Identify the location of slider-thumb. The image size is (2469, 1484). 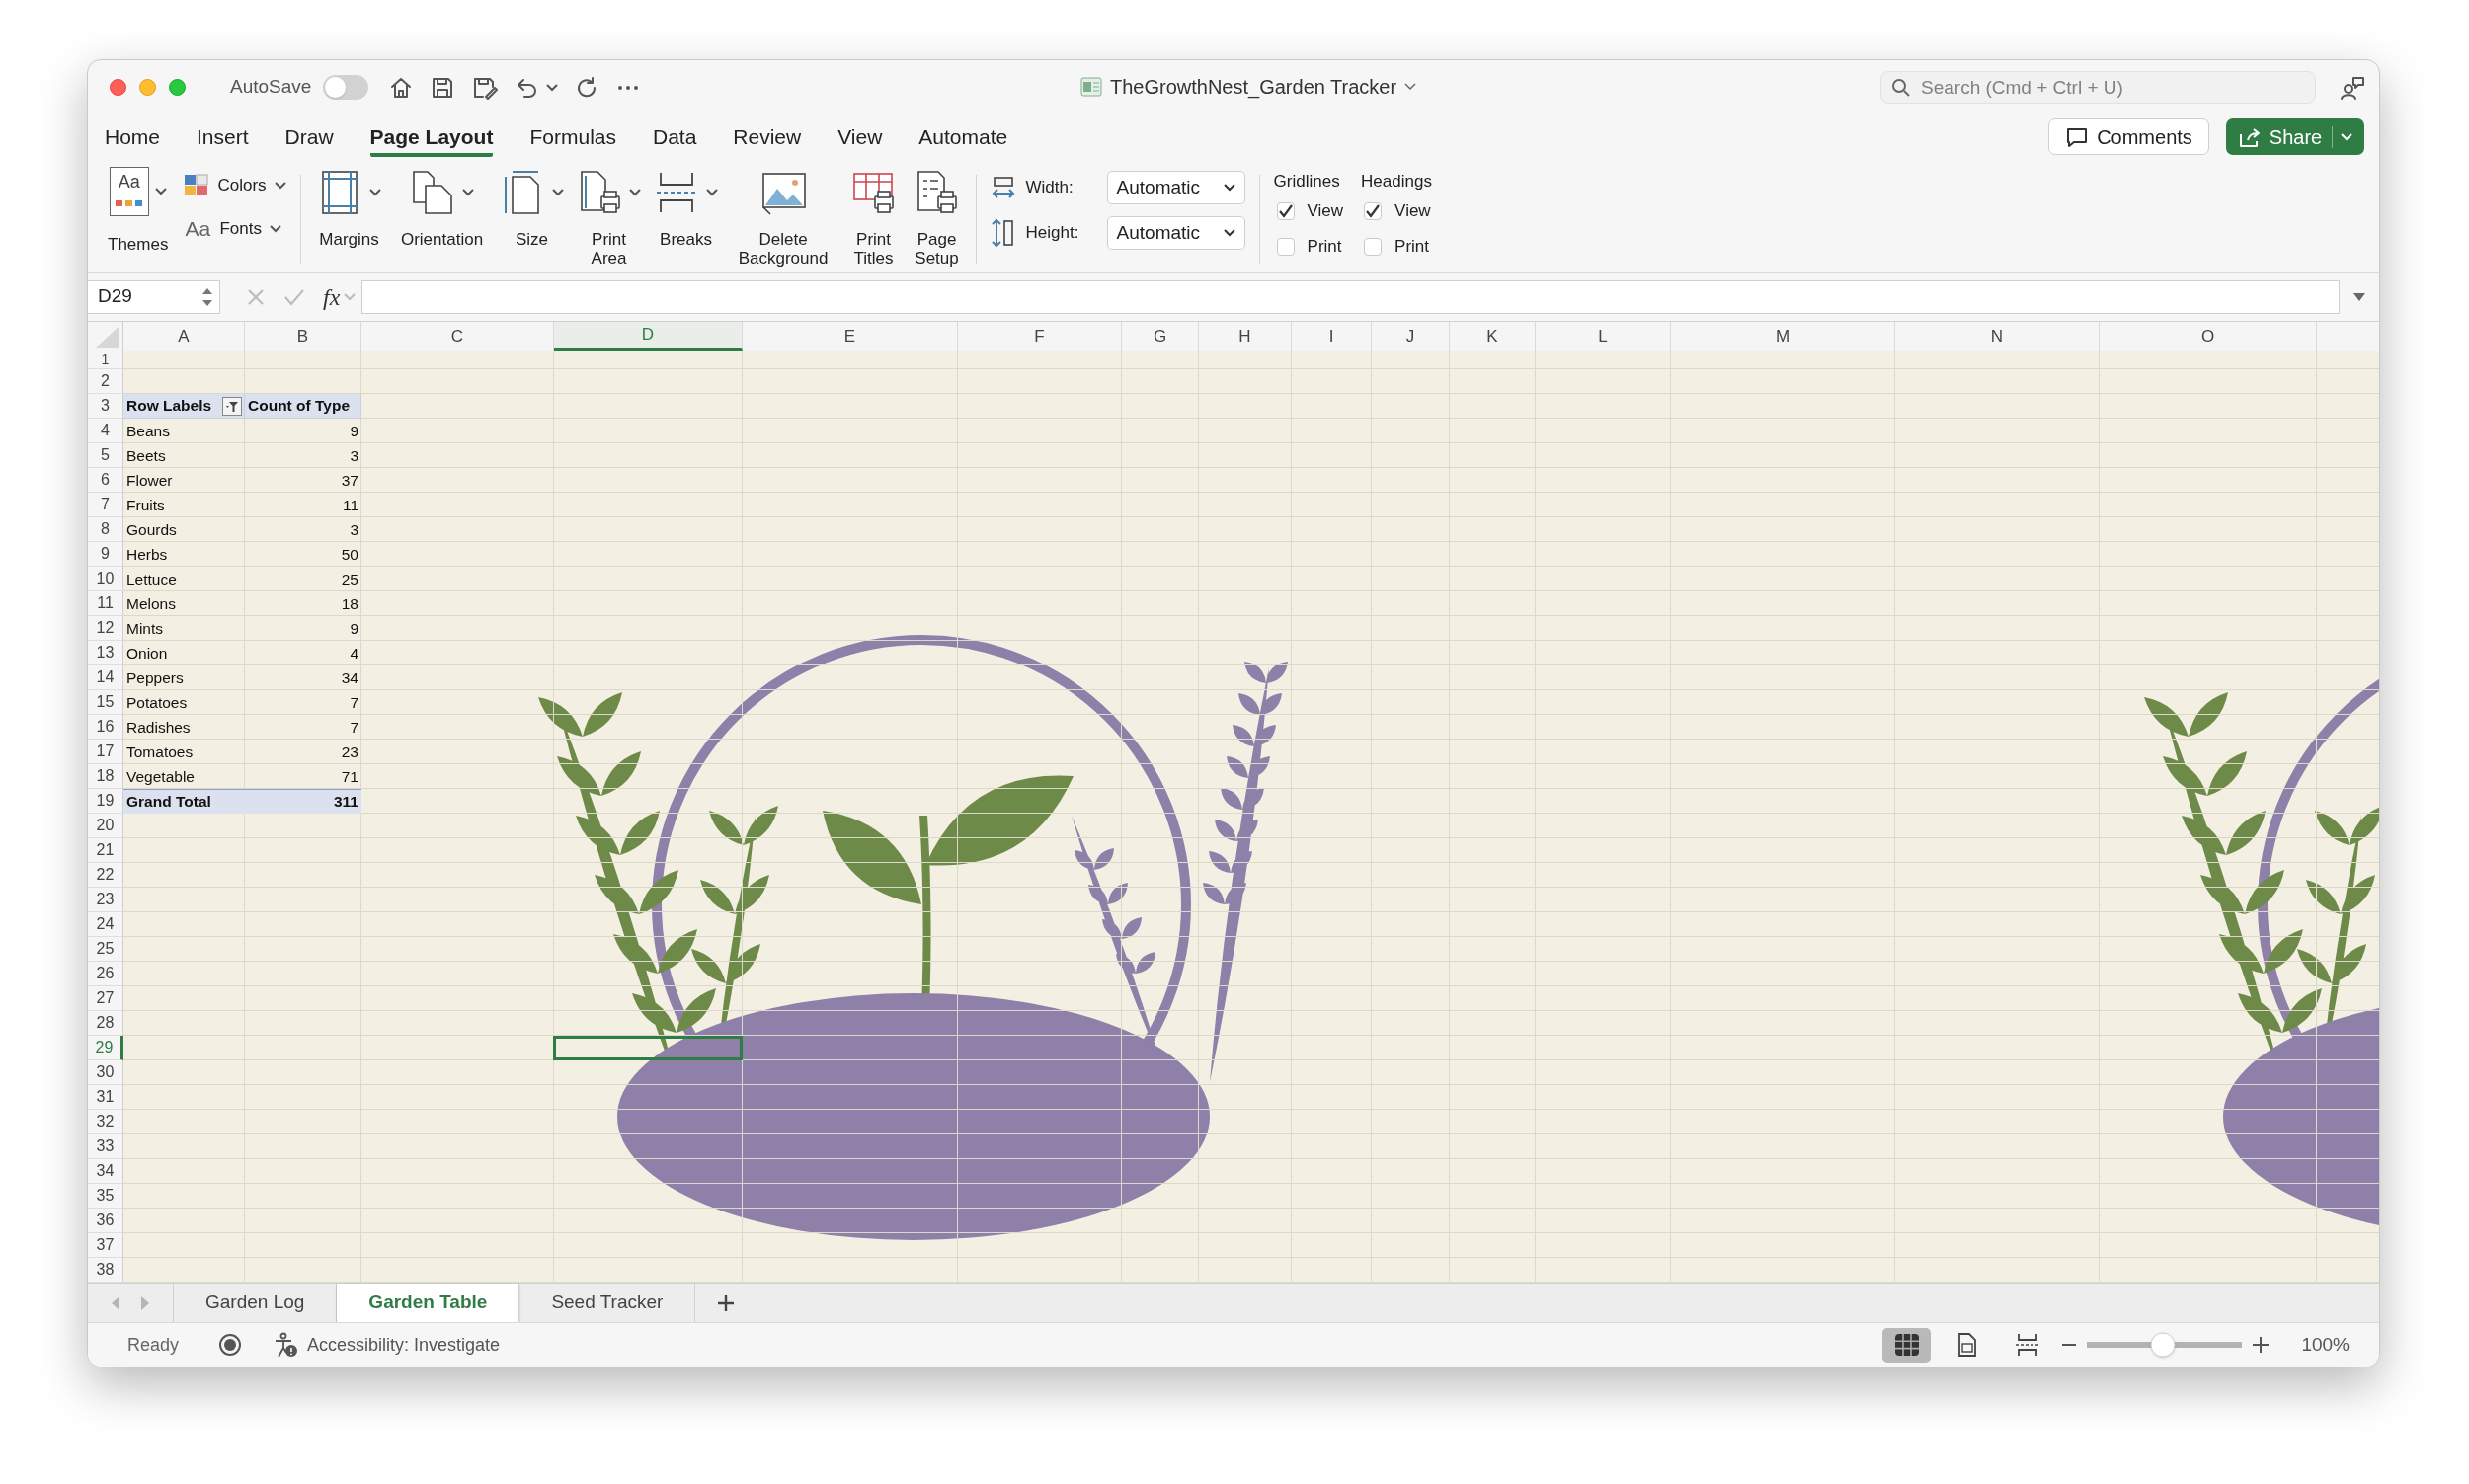
(2163, 1345).